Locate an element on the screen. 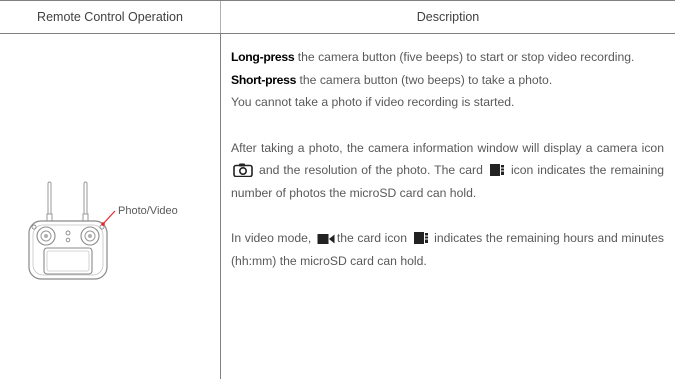 The height and width of the screenshot is (379, 675). video-mode-text-a: In video mode, is located at coordinates (273, 238).